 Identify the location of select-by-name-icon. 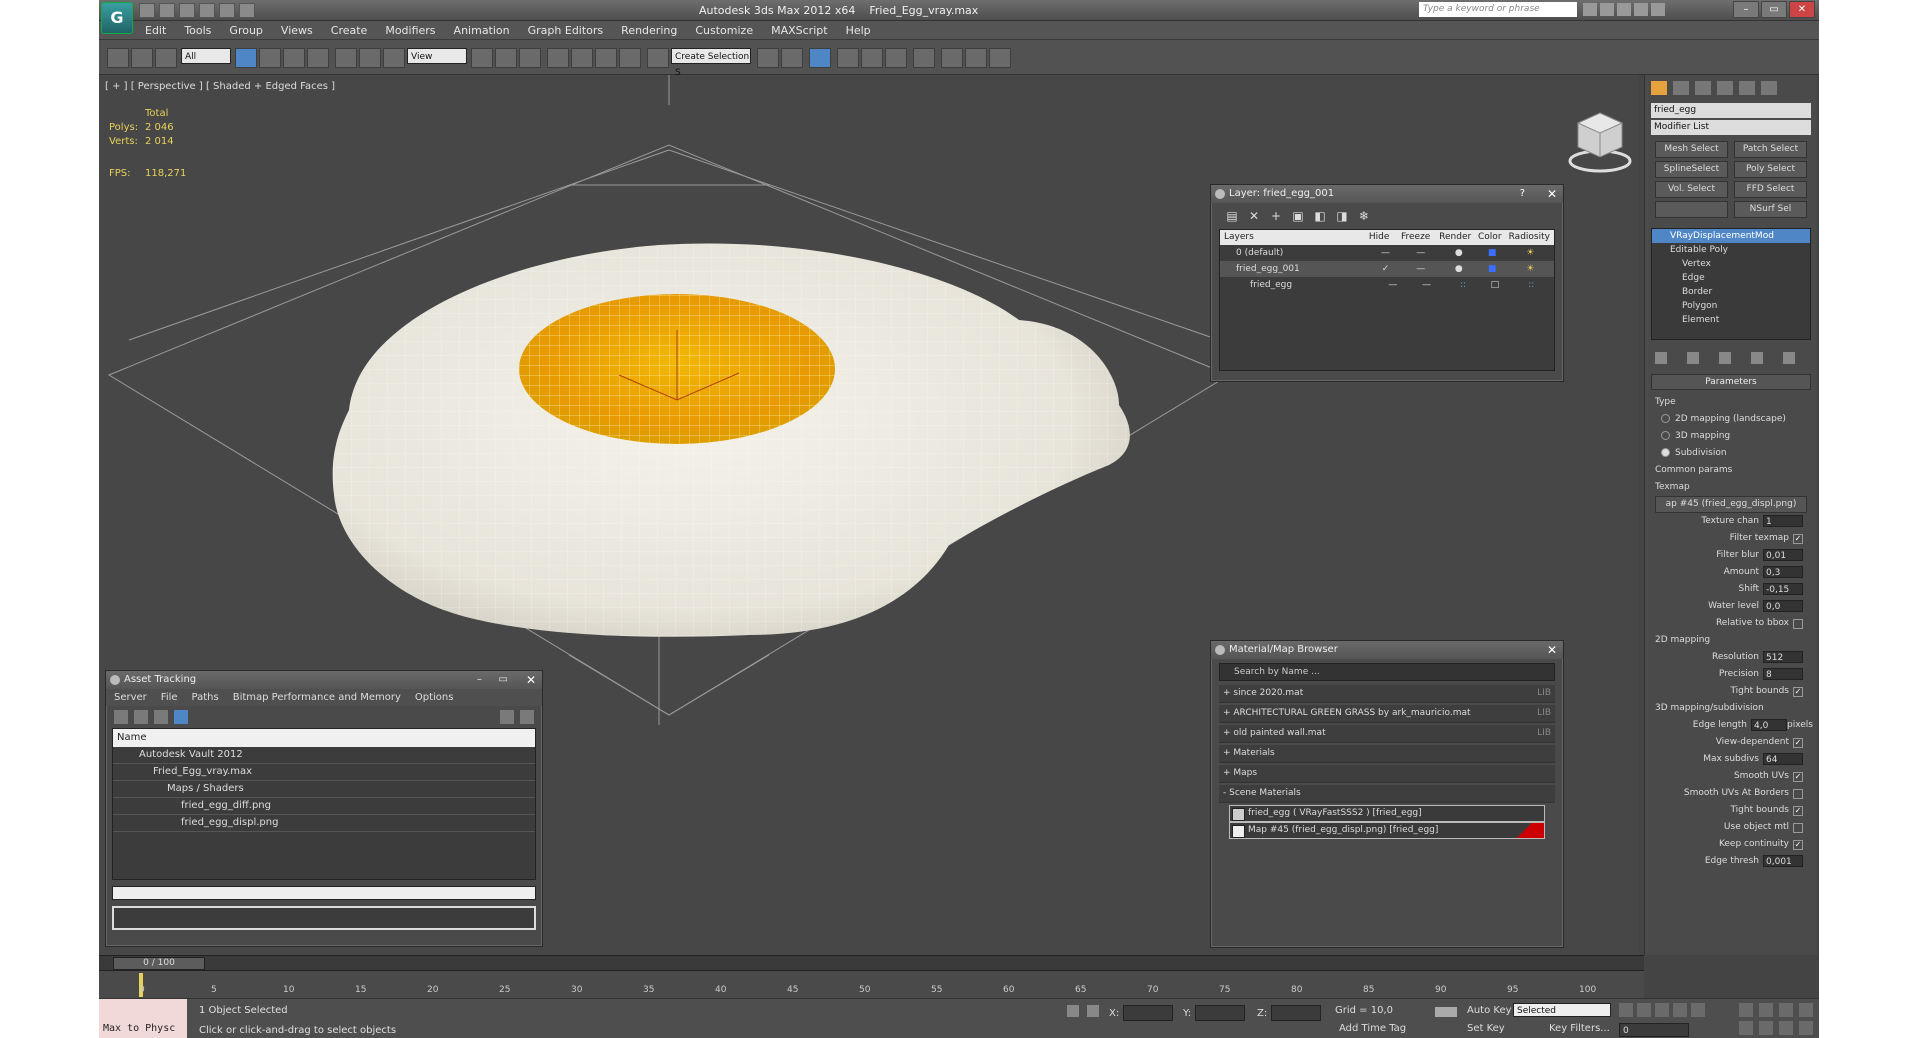
(270, 58).